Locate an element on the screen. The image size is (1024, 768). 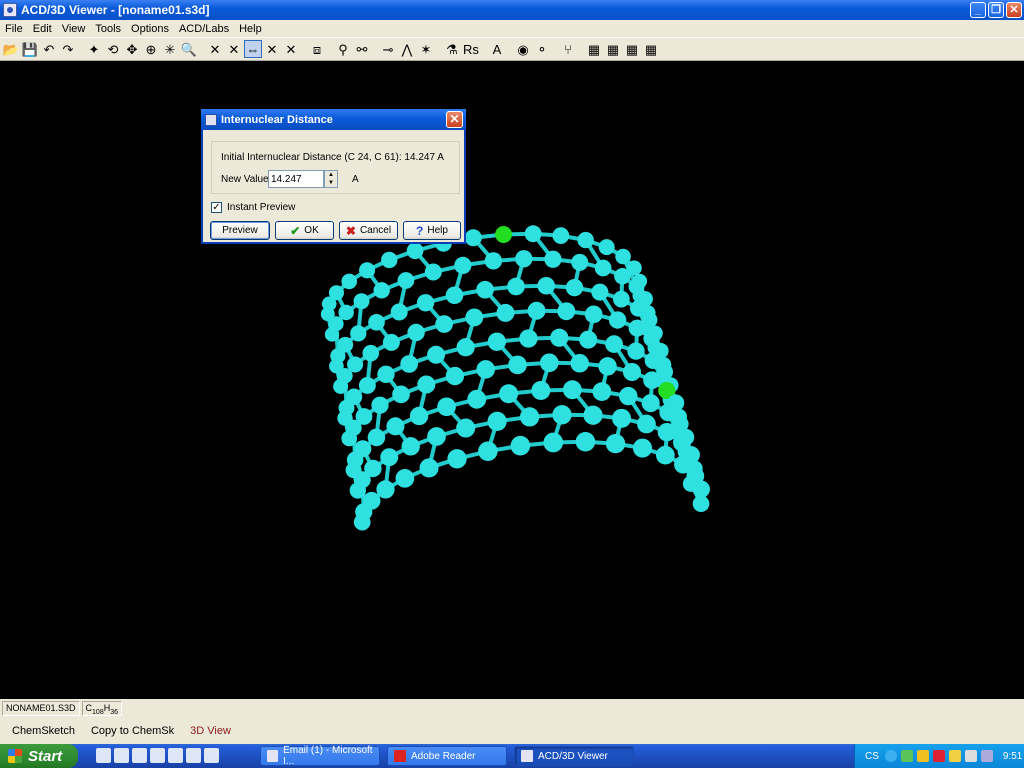
selected-atom is located at coordinates (504, 234).